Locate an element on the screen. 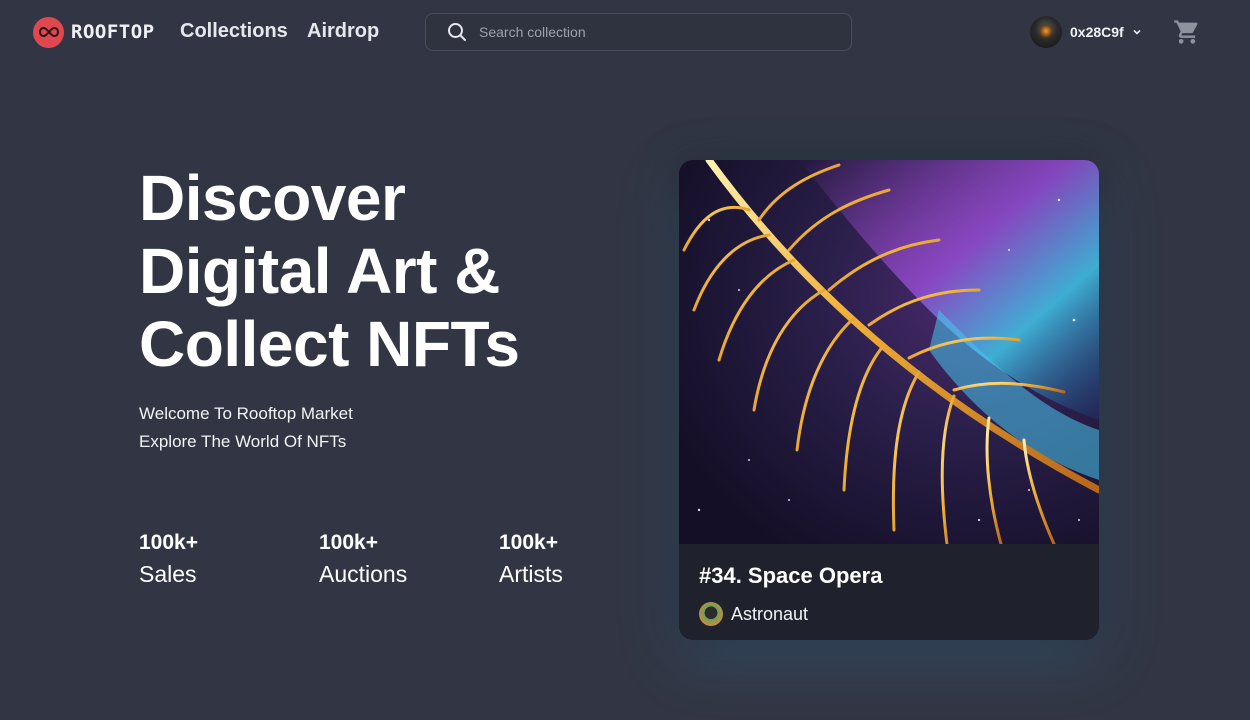 Image resolution: width=1250 pixels, height=720 pixels. nav-airdrop: Airdrop is located at coordinates (343, 31).